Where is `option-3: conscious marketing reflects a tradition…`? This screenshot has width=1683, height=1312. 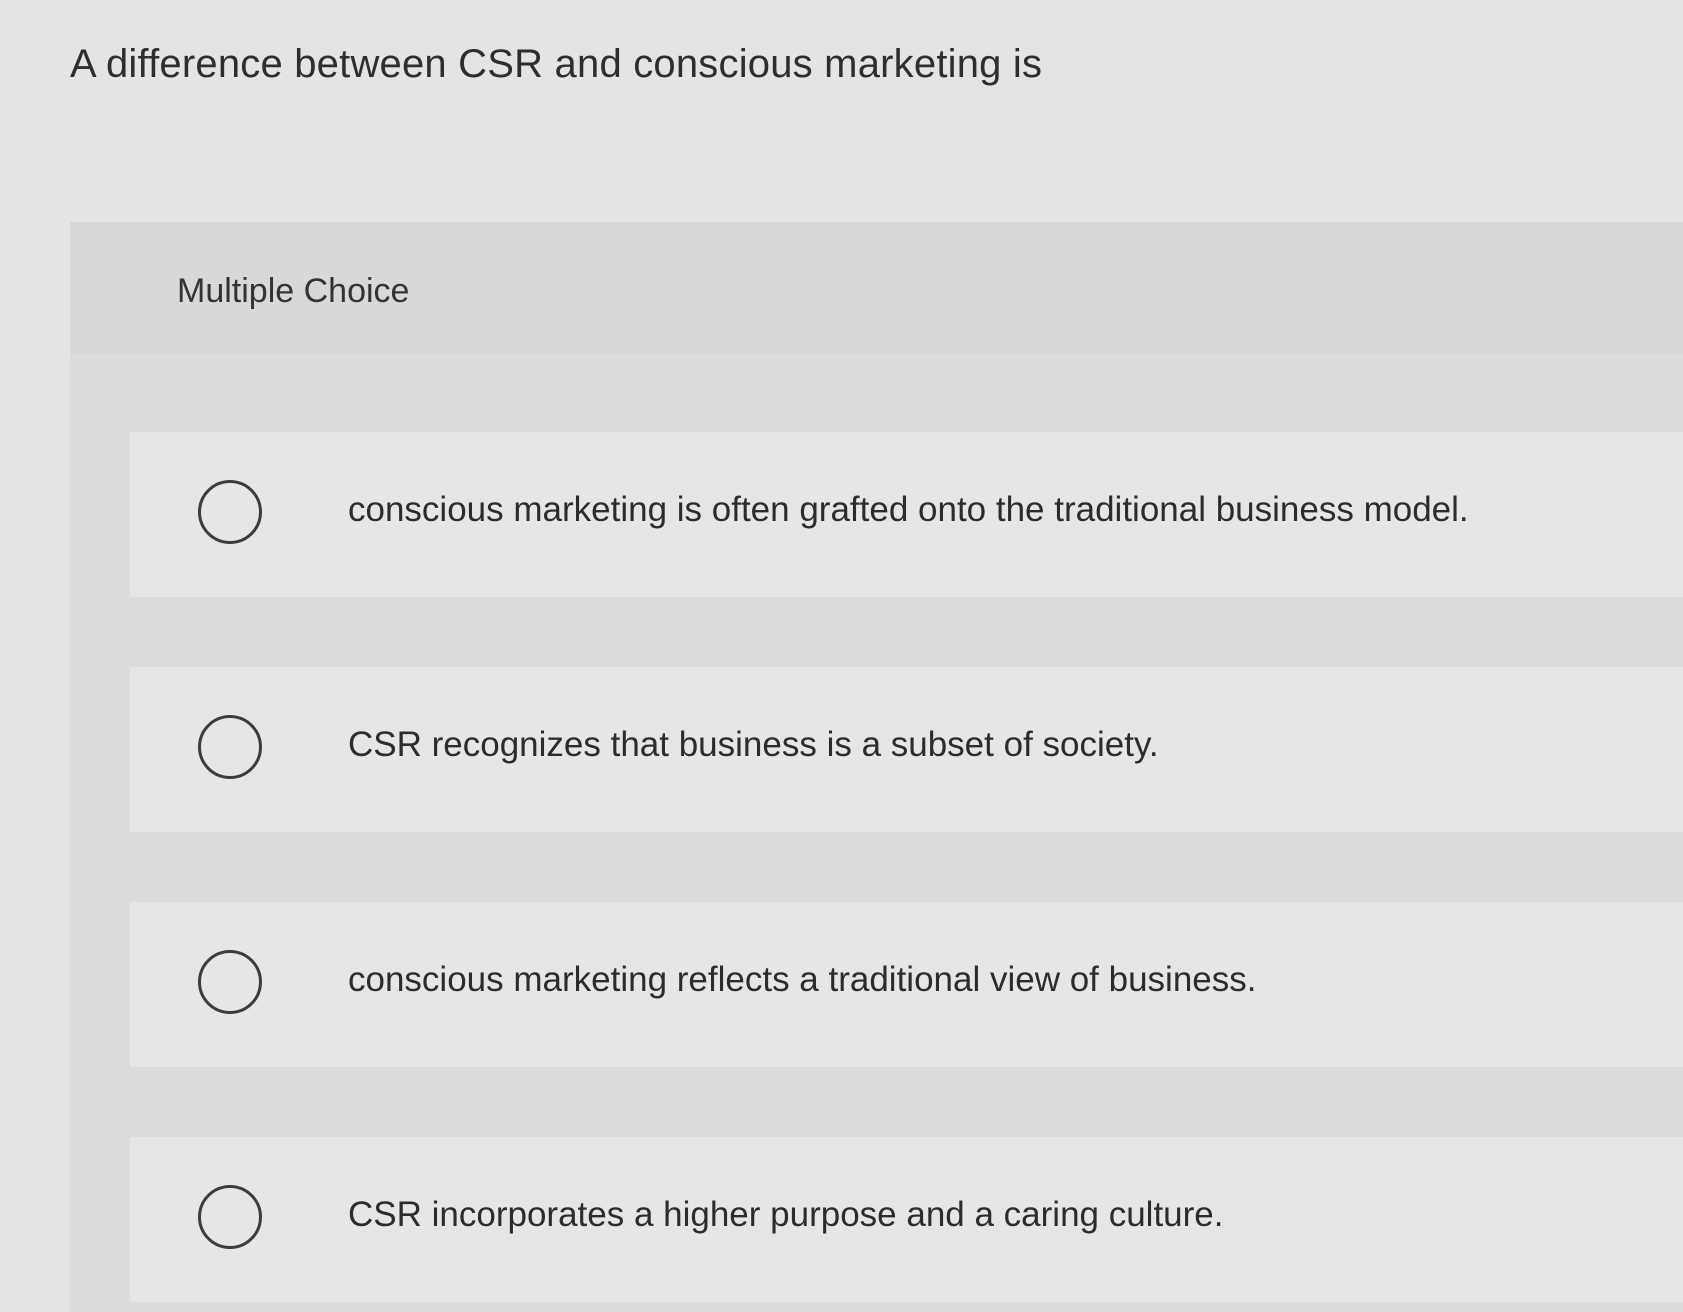 option-3: conscious marketing reflects a tradition… is located at coordinates (906, 984).